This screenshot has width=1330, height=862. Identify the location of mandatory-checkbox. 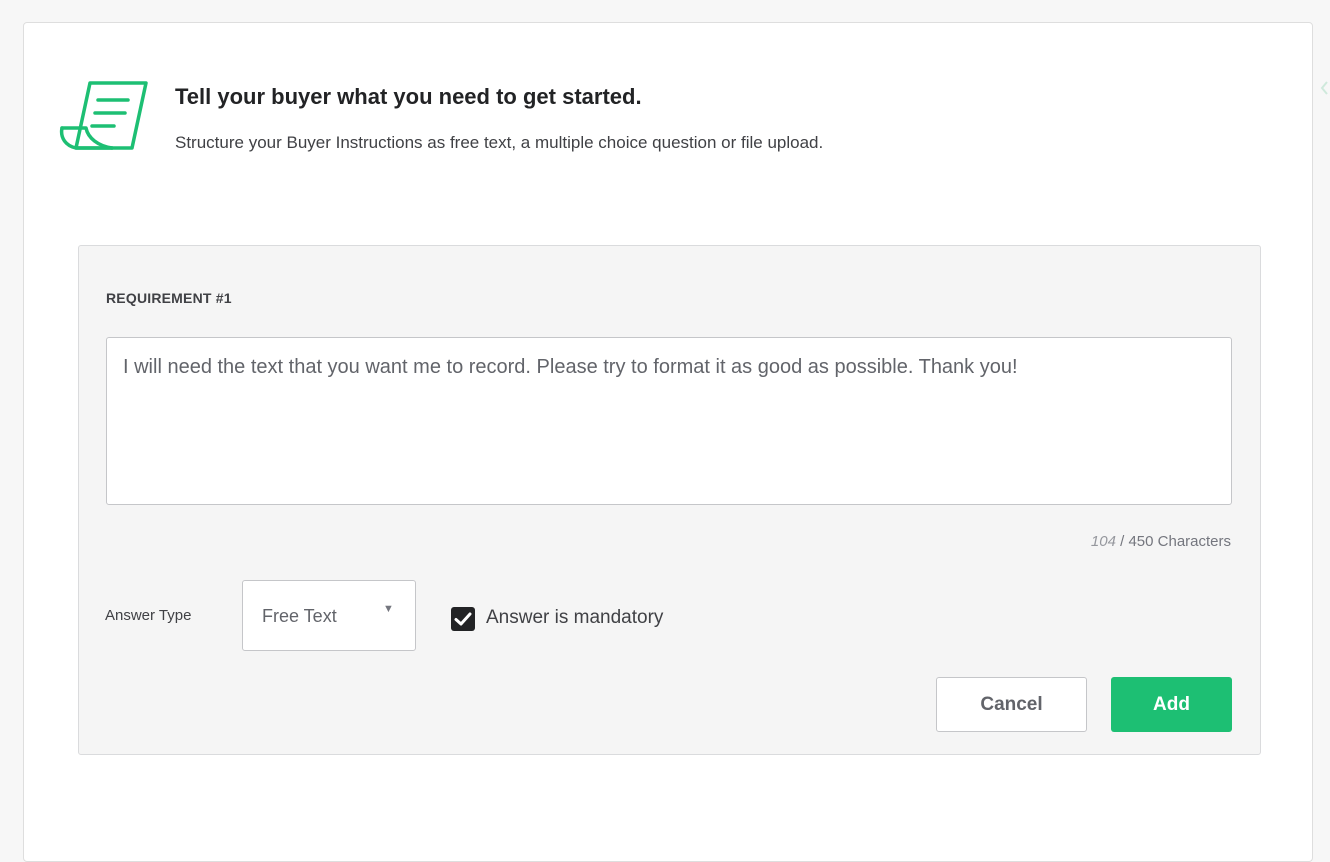
(463, 619).